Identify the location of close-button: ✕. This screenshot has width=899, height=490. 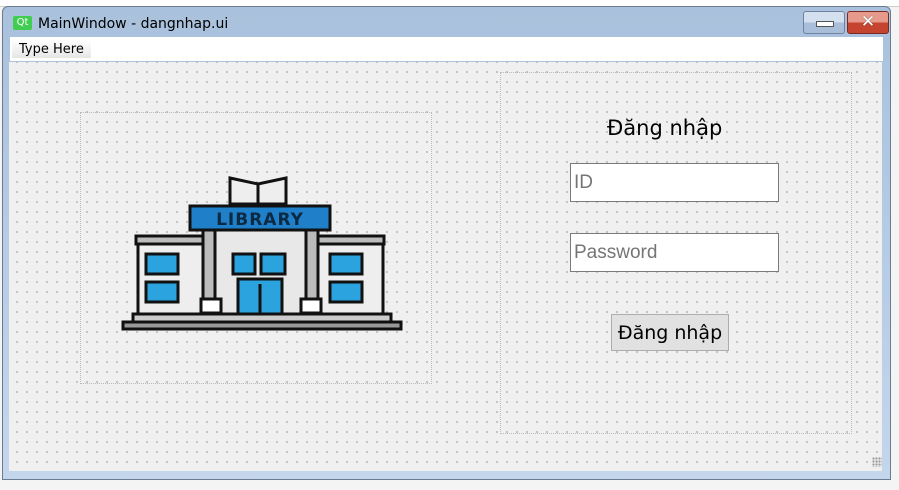
(868, 22).